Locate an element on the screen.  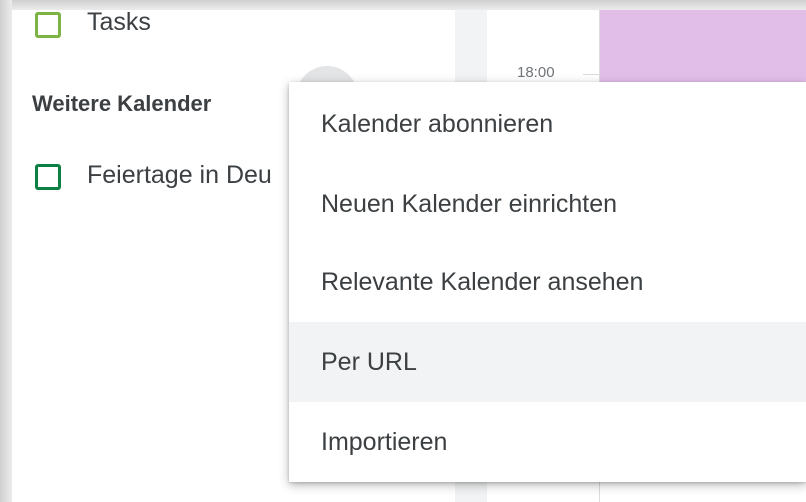
menu-item-import: Importieren is located at coordinates (547, 442).